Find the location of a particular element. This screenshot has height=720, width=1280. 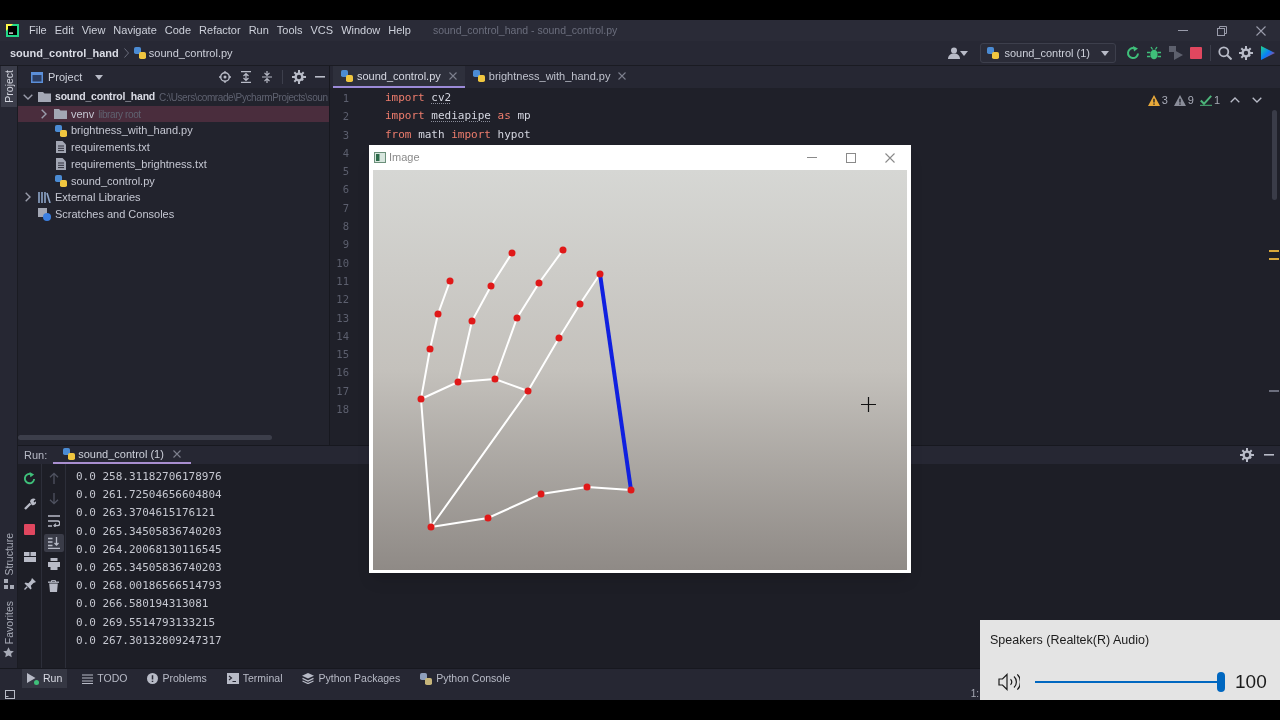

text-file-icon is located at coordinates (60, 164).